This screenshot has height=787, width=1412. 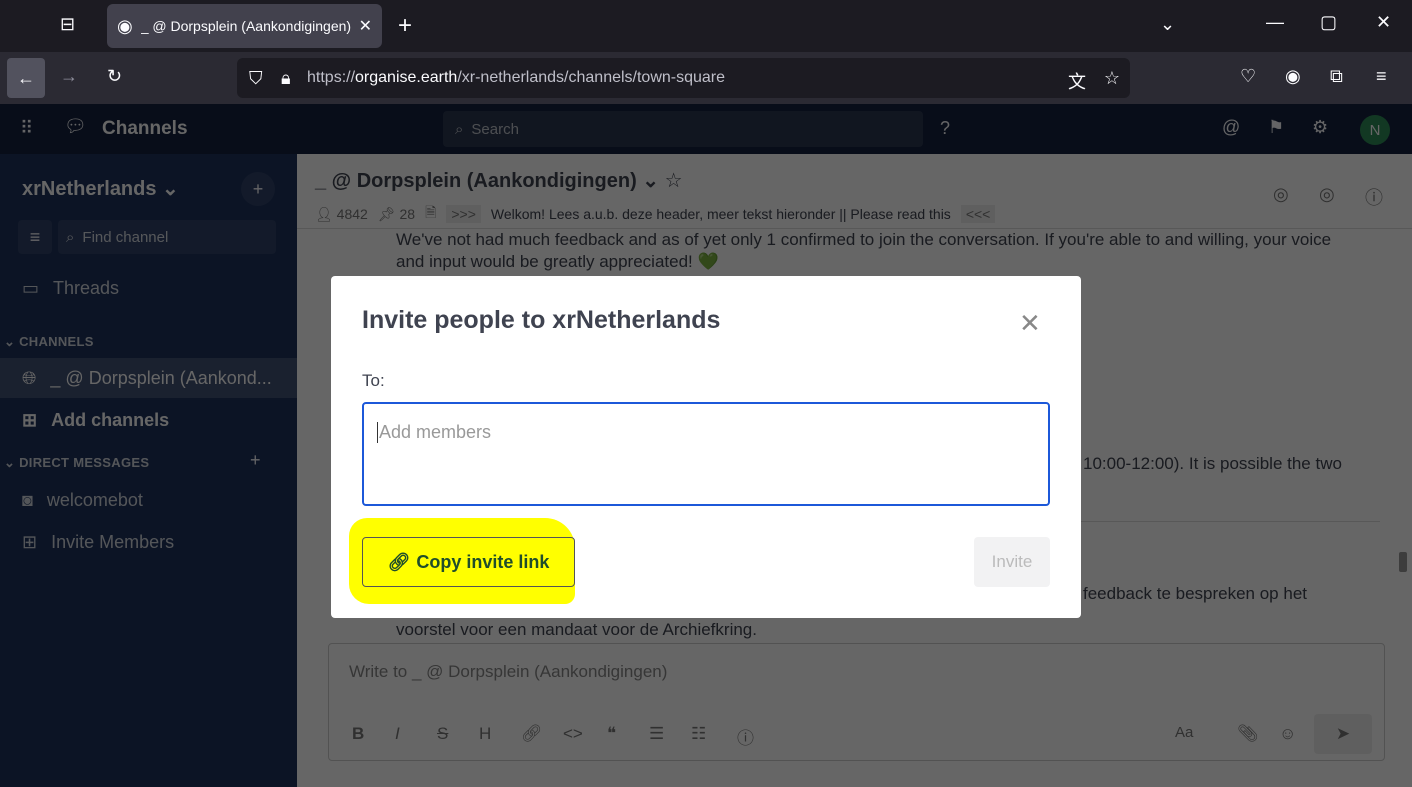 What do you see at coordinates (397, 734) in the screenshot?
I see `italic-icon: I` at bounding box center [397, 734].